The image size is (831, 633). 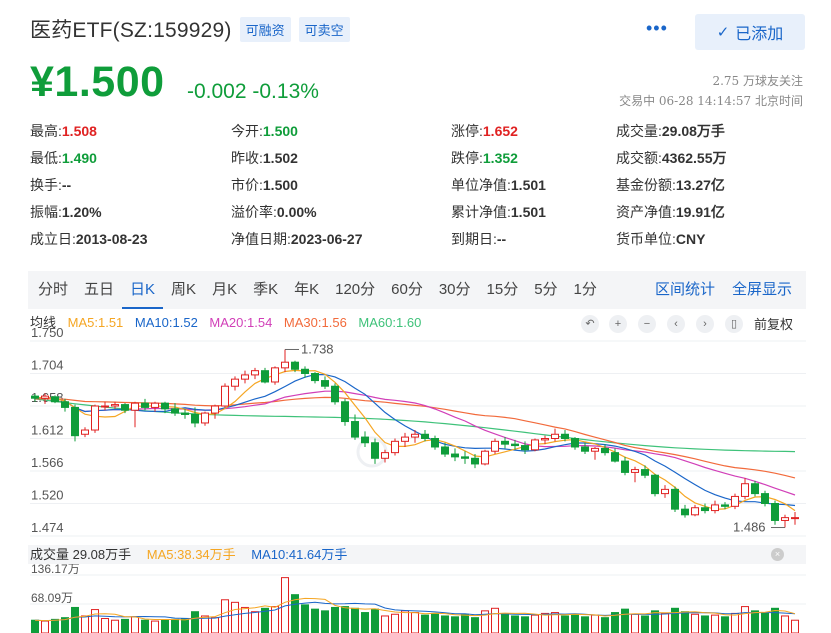 I want to click on stat-item: 成立日:2013-08-23, so click(x=89, y=239).